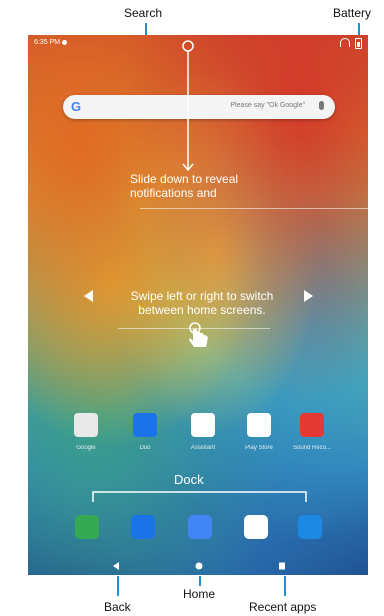 Image resolution: width=384 pixels, height=616 pixels. I want to click on slide-down-arrow-icon, so click(188, 106).